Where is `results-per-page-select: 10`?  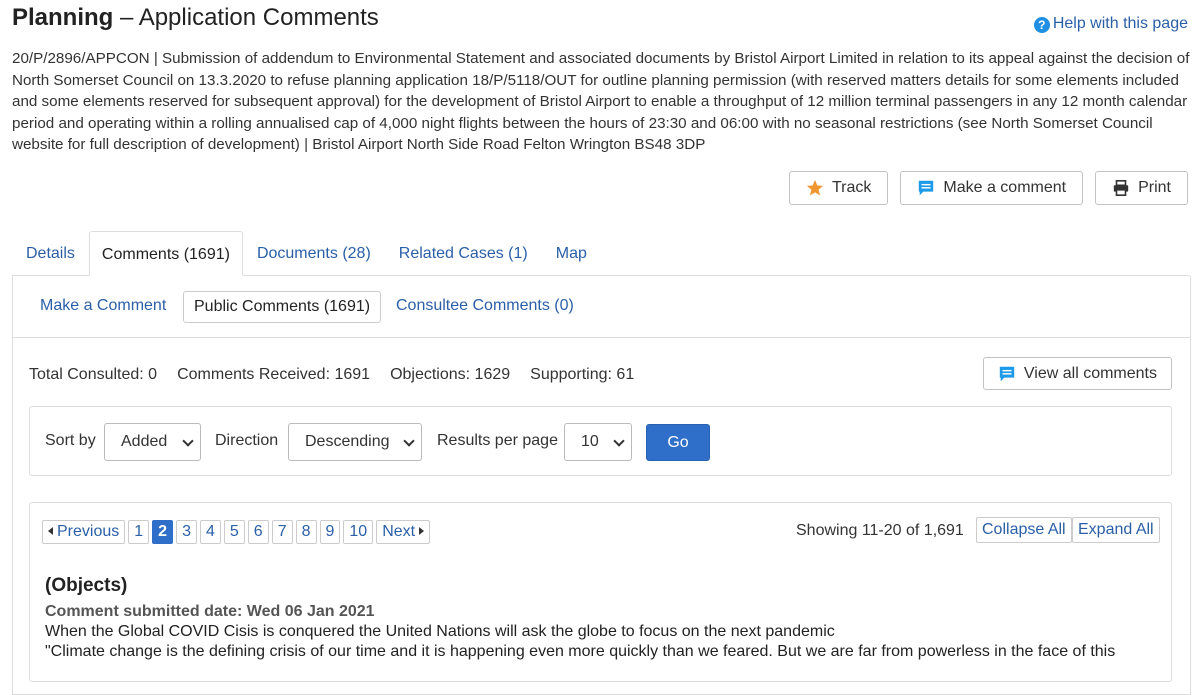 results-per-page-select: 10 is located at coordinates (598, 442).